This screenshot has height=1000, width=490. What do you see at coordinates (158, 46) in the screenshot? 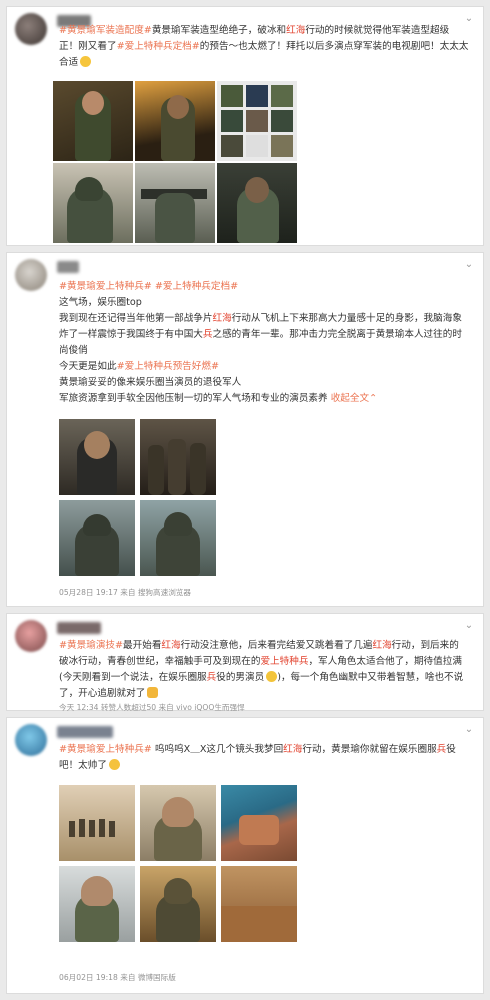
I see `hashtag: #爱上特种兵定档#` at bounding box center [158, 46].